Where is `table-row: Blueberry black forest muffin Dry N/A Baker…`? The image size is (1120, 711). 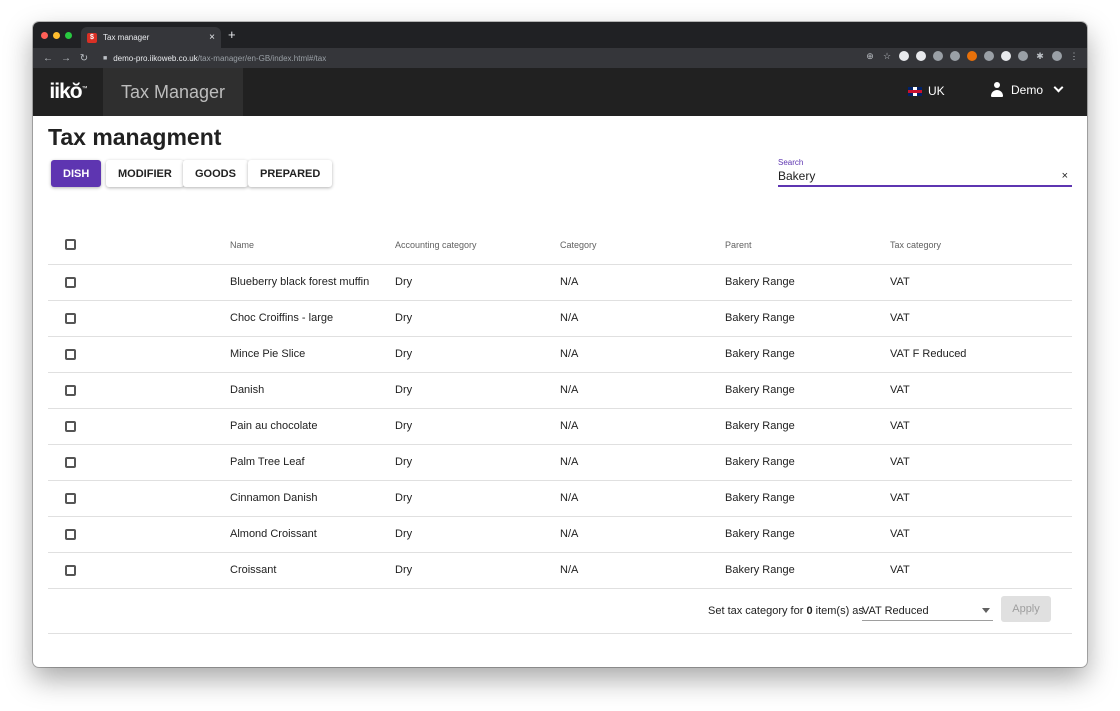
table-row: Blueberry black forest muffin Dry N/A Baker… is located at coordinates (560, 282).